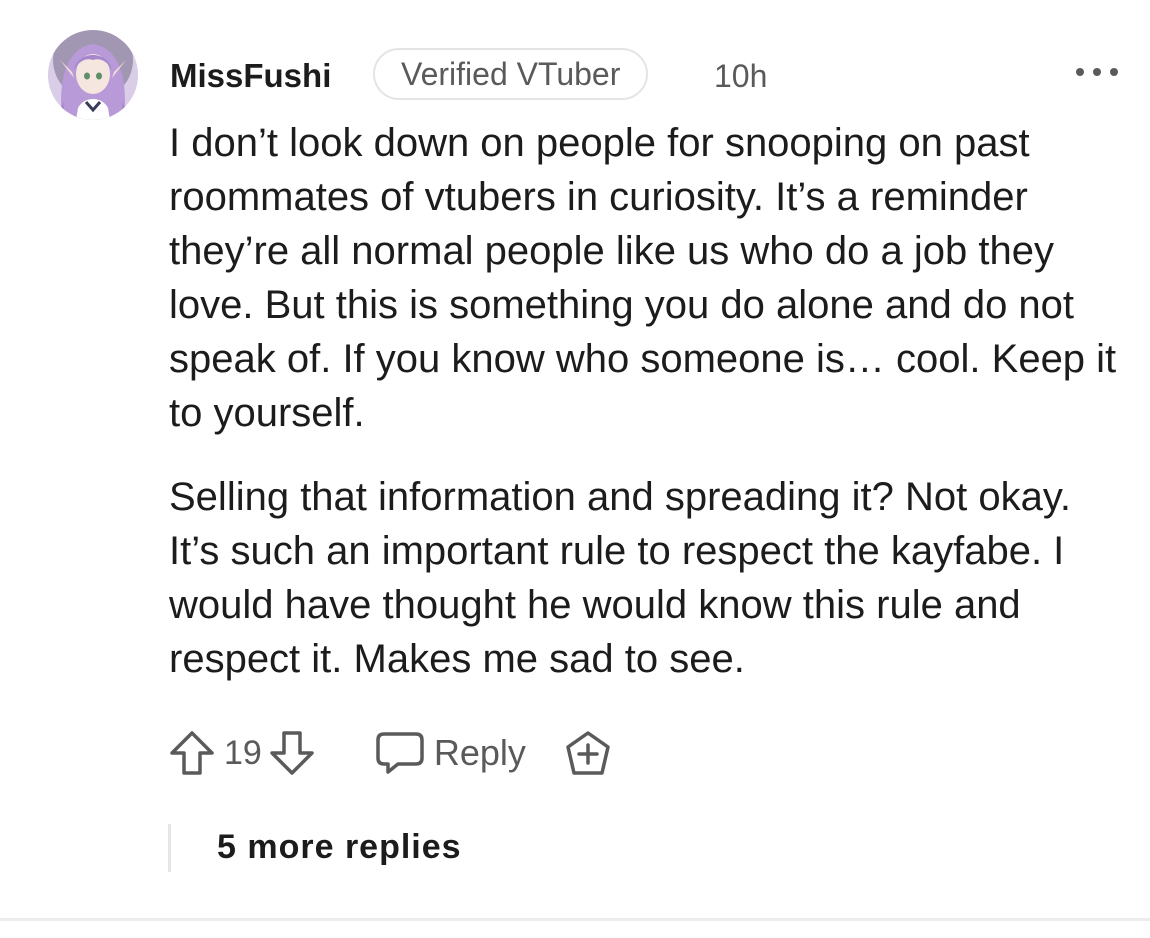  I want to click on comment-actions: 19 Reply, so click(390, 753).